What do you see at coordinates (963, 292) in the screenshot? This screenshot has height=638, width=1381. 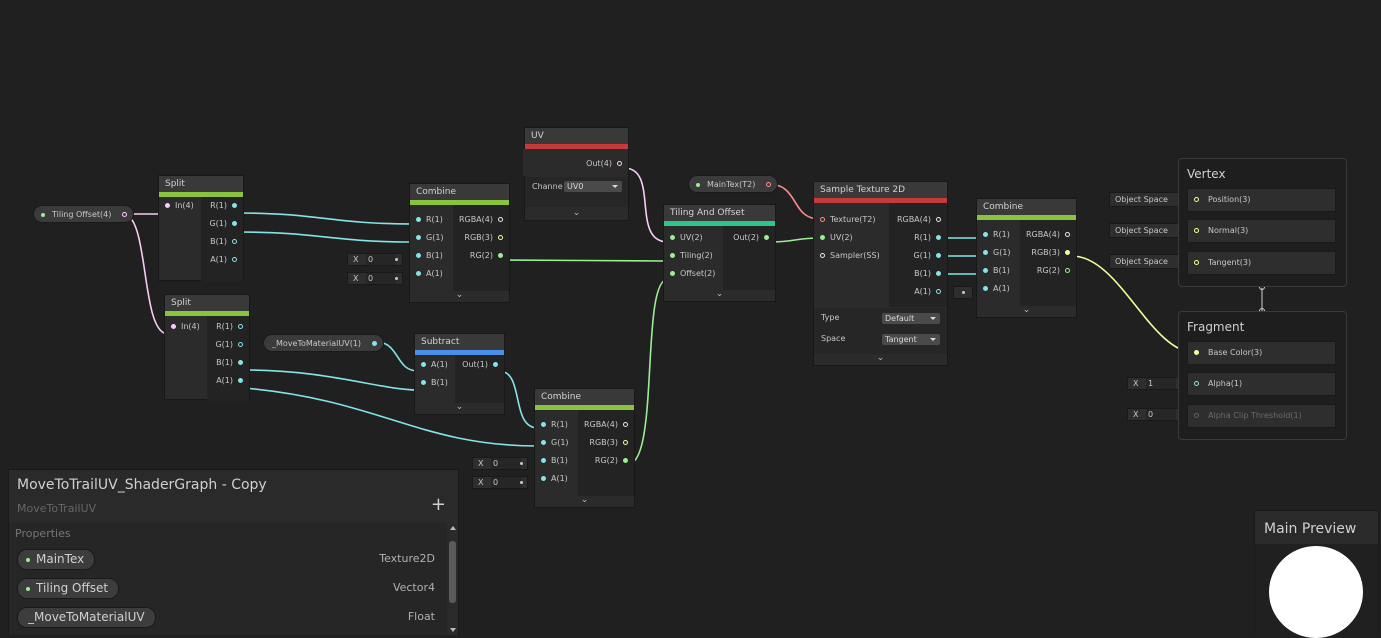 I see `default-value-field` at bounding box center [963, 292].